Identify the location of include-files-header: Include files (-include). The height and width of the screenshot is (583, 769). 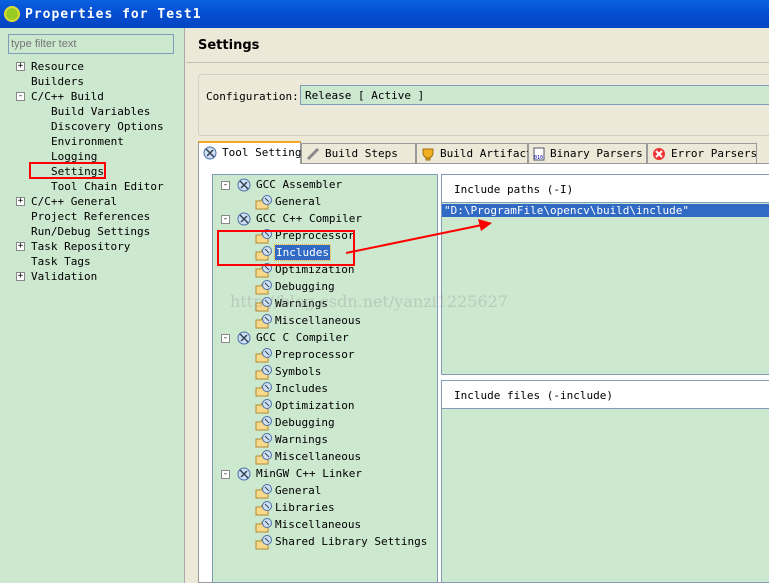
(605, 395).